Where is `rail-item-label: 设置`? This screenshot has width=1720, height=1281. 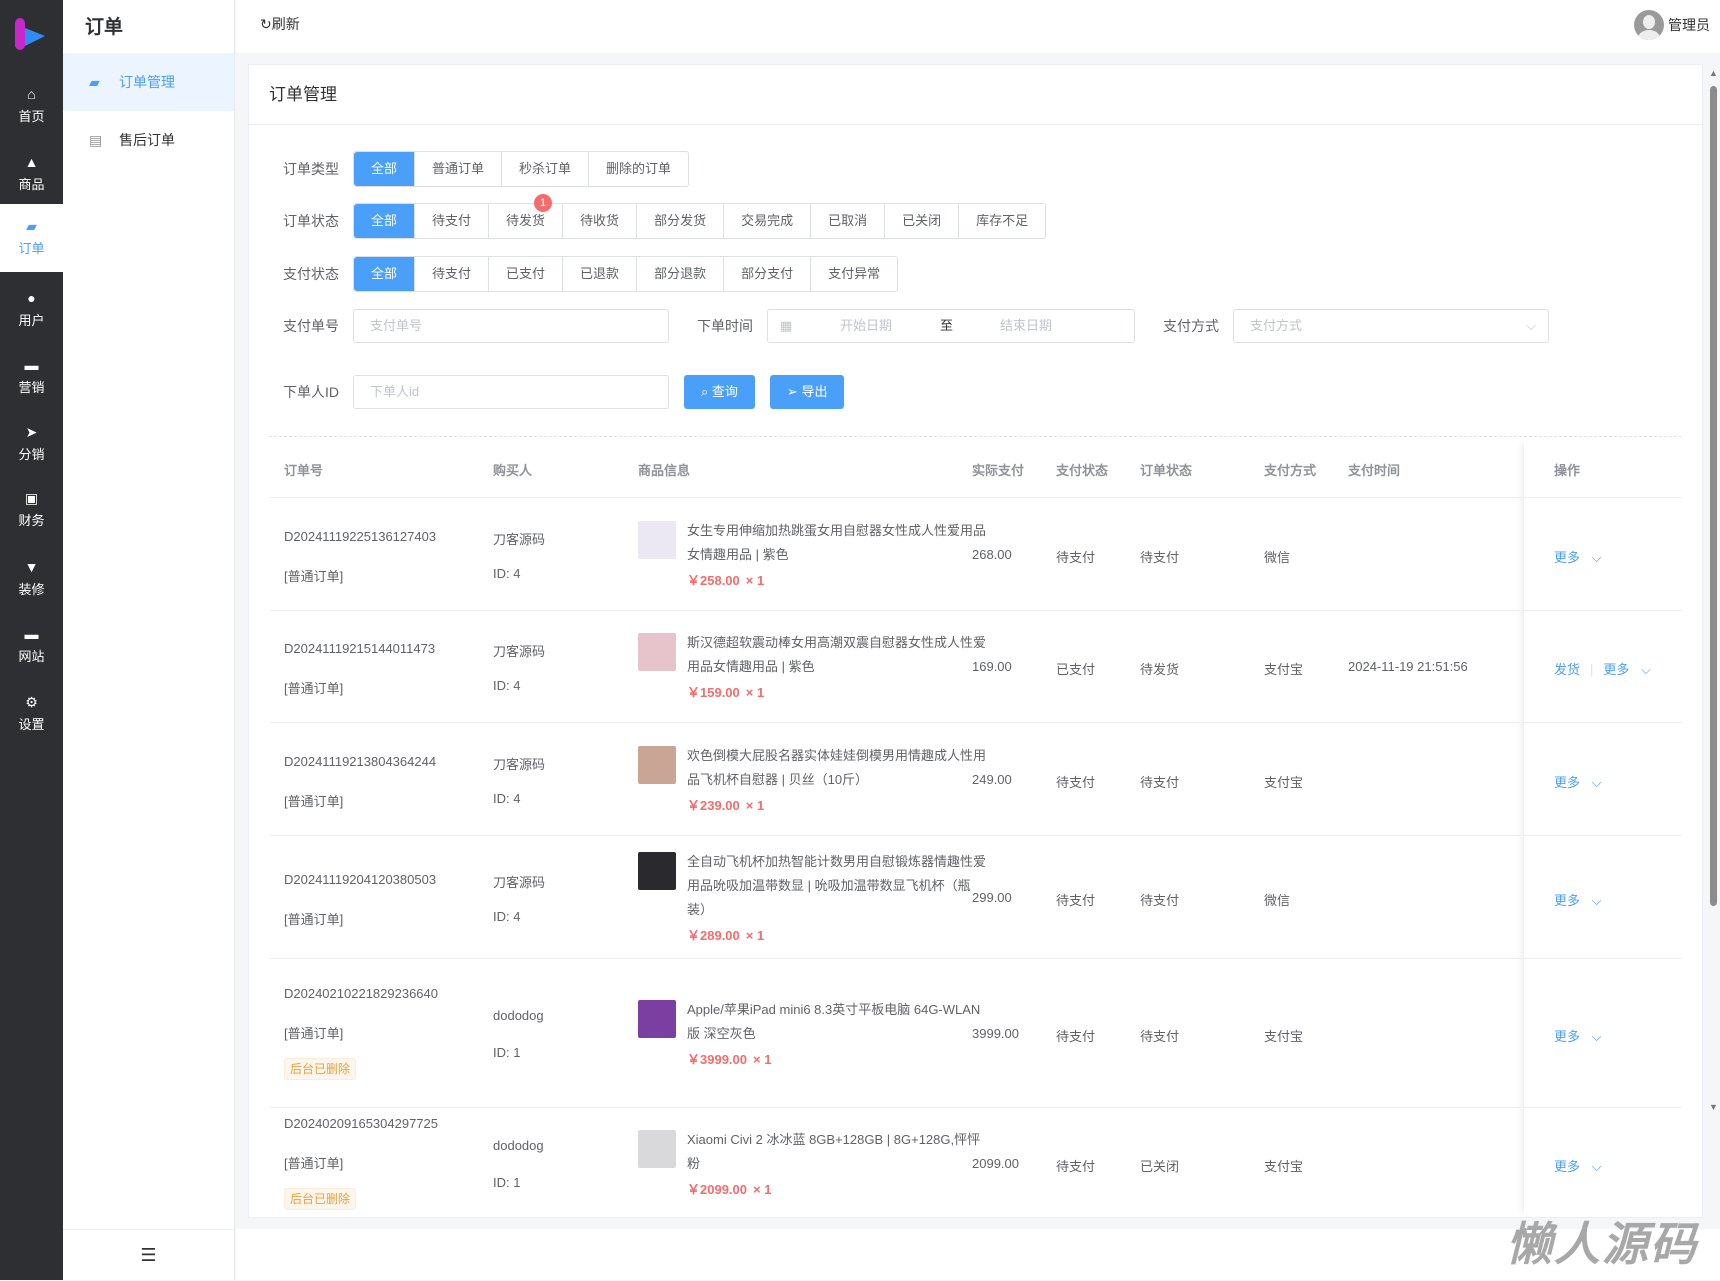 rail-item-label: 设置 is located at coordinates (31, 724).